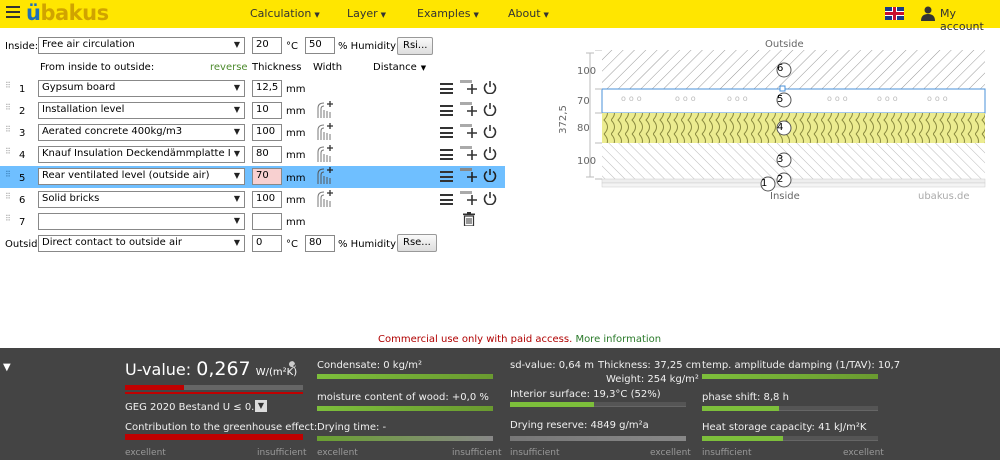  Describe the element at coordinates (7, 367) in the screenshot. I see `collapse-toggle-icon: ▼` at that location.